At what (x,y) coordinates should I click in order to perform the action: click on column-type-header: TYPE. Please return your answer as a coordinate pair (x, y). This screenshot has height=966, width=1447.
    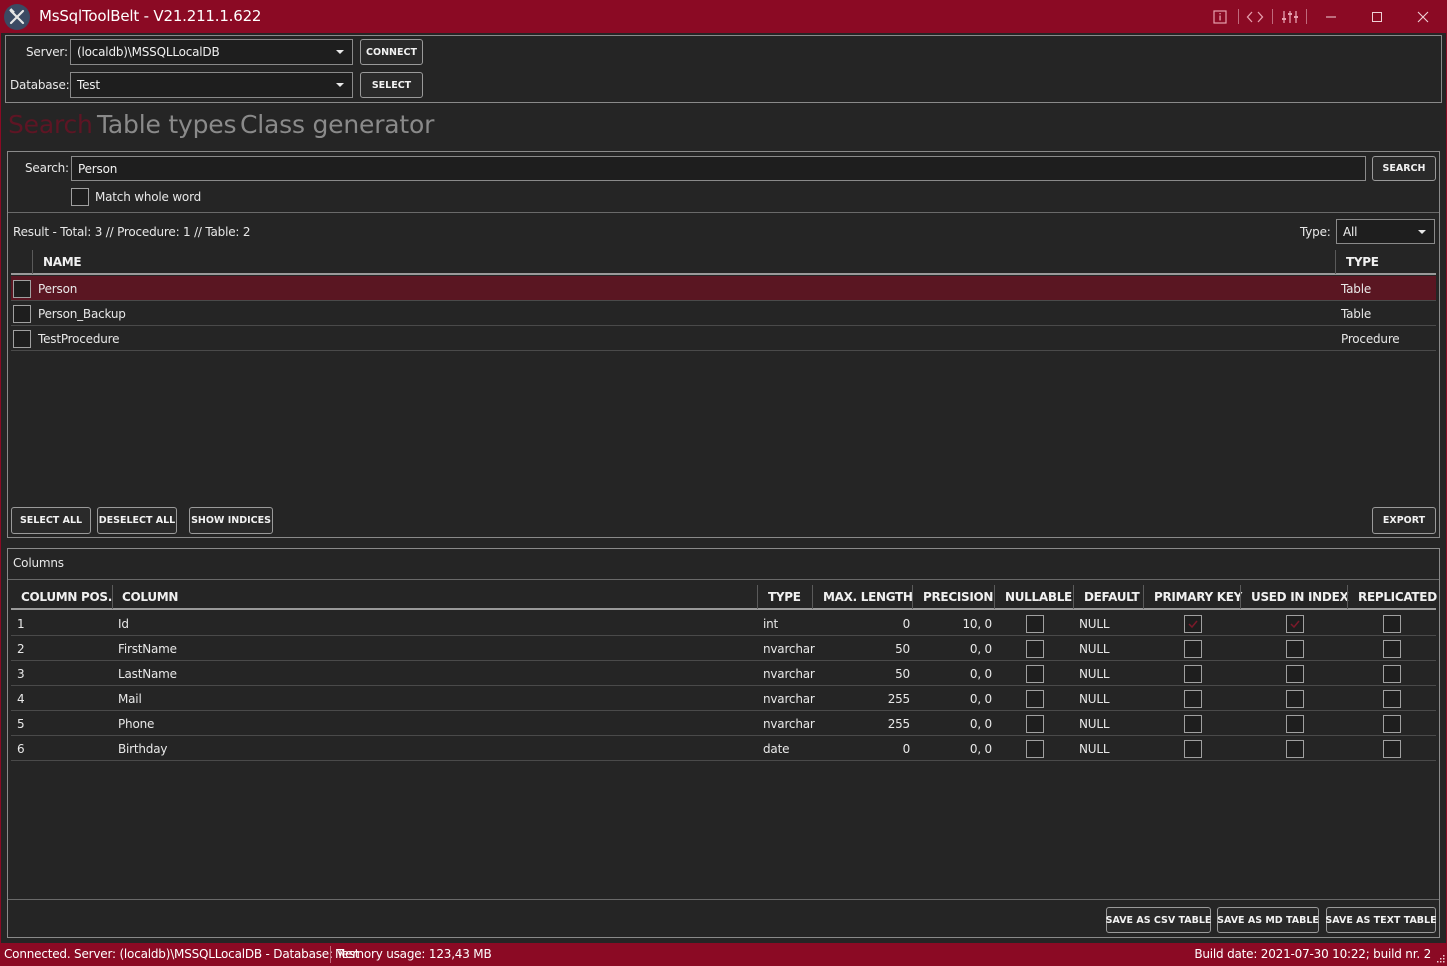
    Looking at the image, I should click on (784, 597).